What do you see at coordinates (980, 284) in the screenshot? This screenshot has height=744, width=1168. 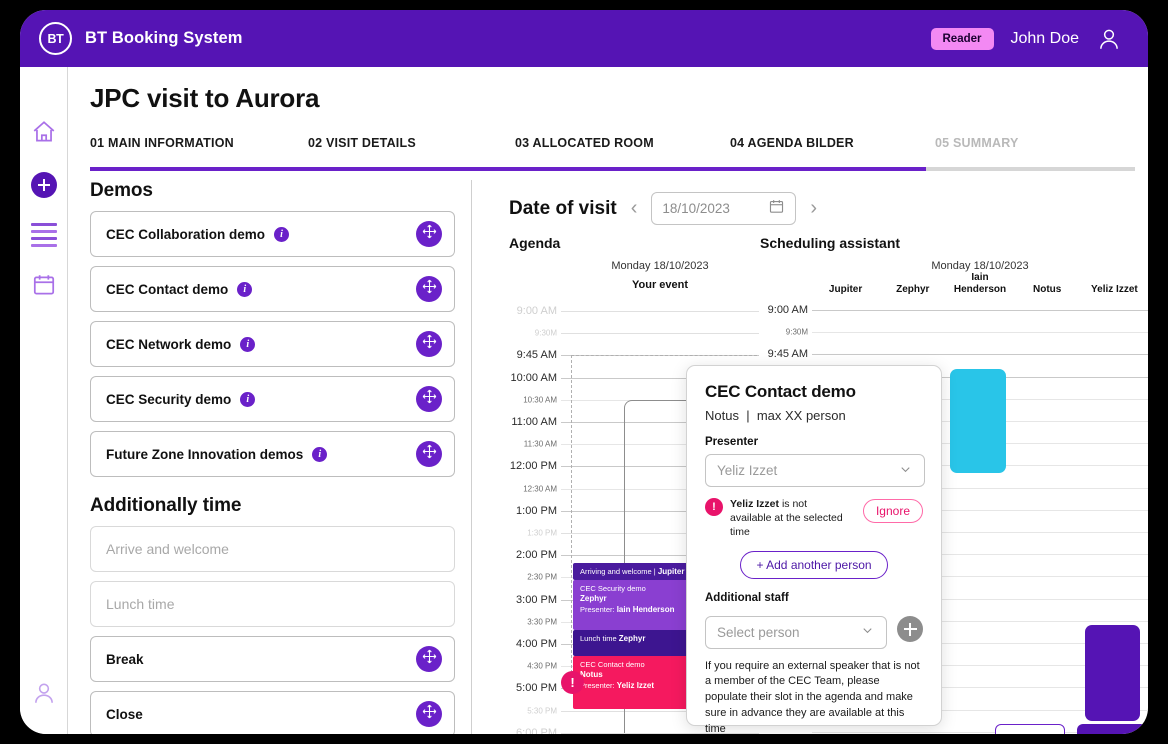 I see `scheduler-column-header: Iain Henderson` at bounding box center [980, 284].